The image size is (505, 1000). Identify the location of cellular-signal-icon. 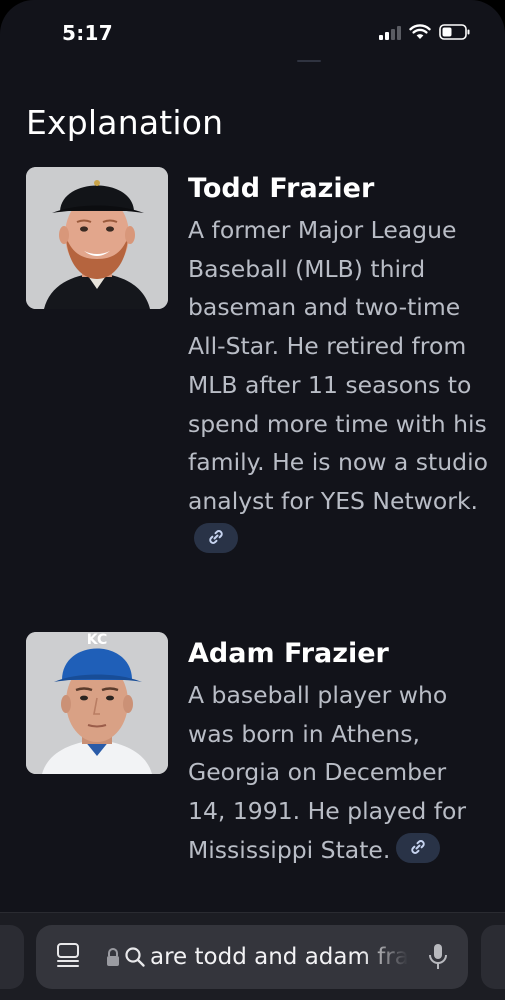
(390, 34).